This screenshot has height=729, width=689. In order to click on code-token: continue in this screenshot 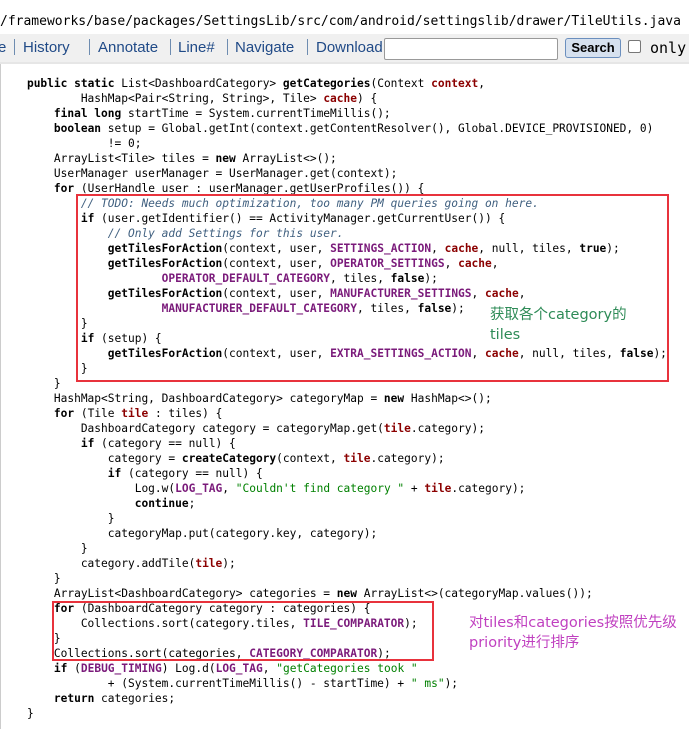, I will do `click(161, 503)`.